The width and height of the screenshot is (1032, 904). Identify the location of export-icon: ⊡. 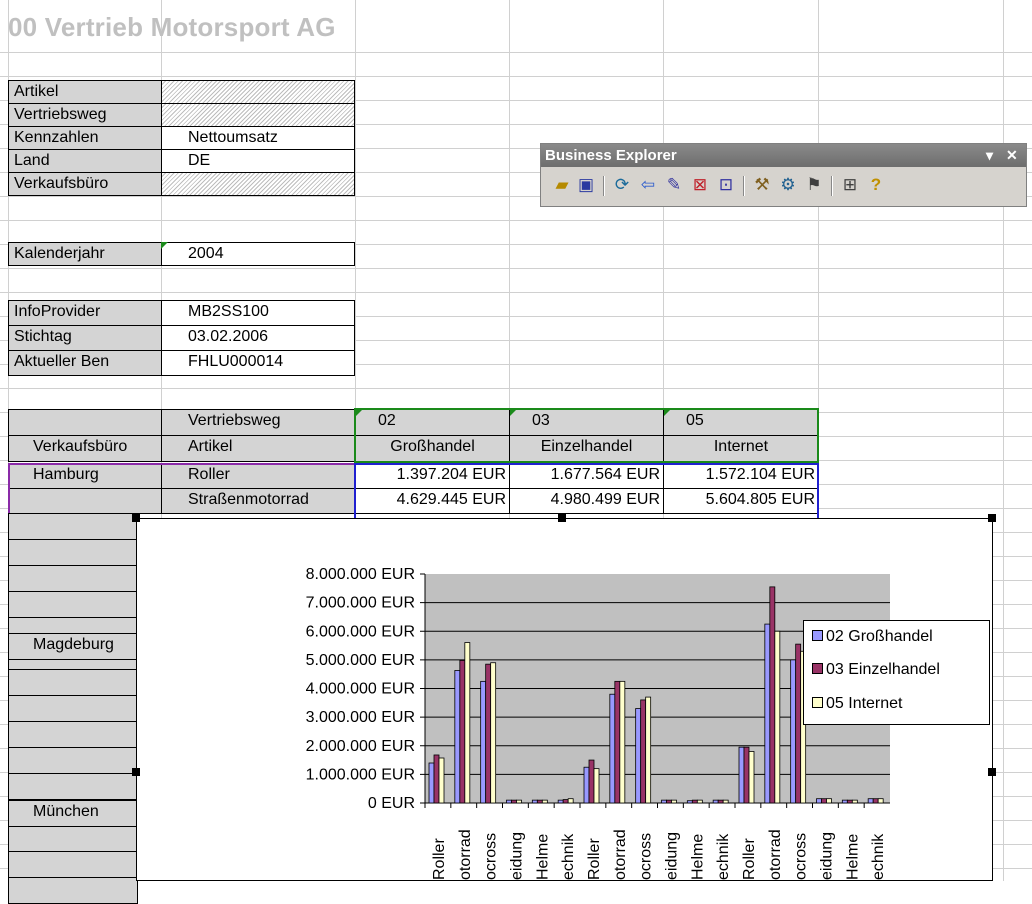
(726, 185).